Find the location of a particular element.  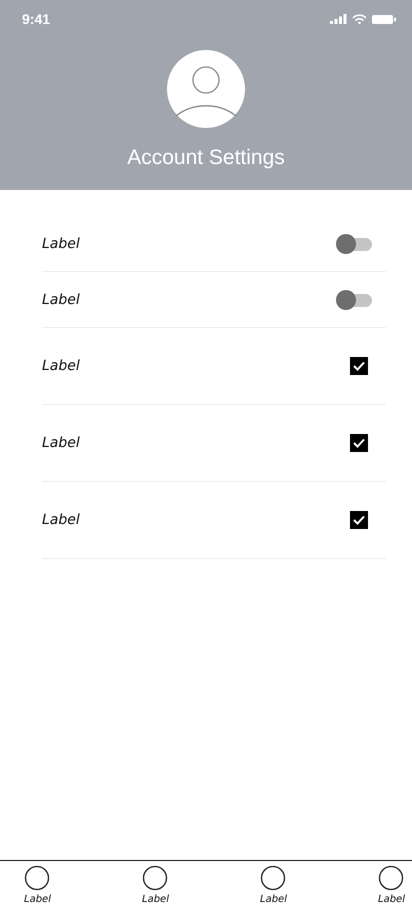

status-time: 9:41 is located at coordinates (36, 19).